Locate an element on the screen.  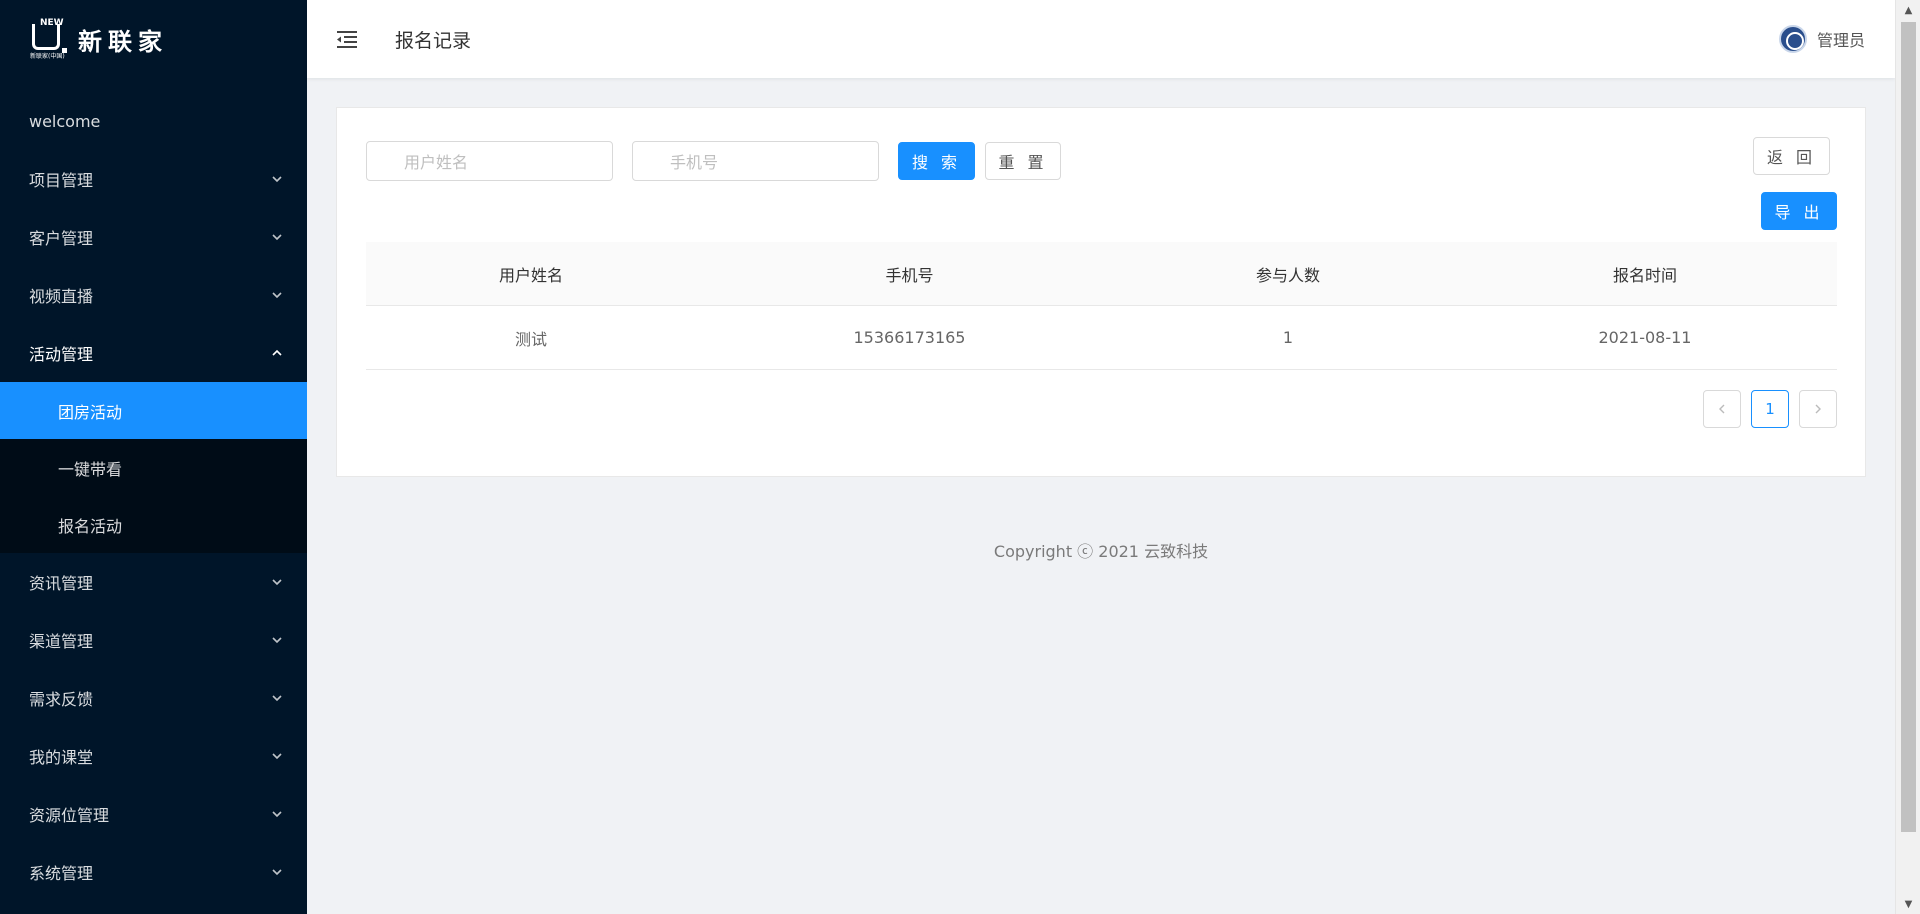
sidebar-item-label: 资源位管理 is located at coordinates (69, 815).